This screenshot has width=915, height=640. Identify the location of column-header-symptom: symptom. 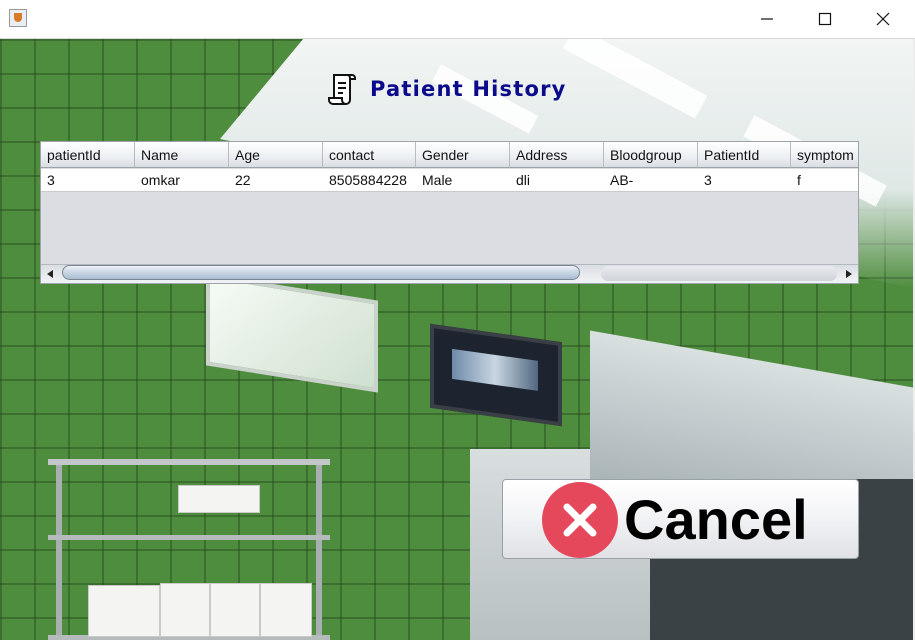
(824, 155).